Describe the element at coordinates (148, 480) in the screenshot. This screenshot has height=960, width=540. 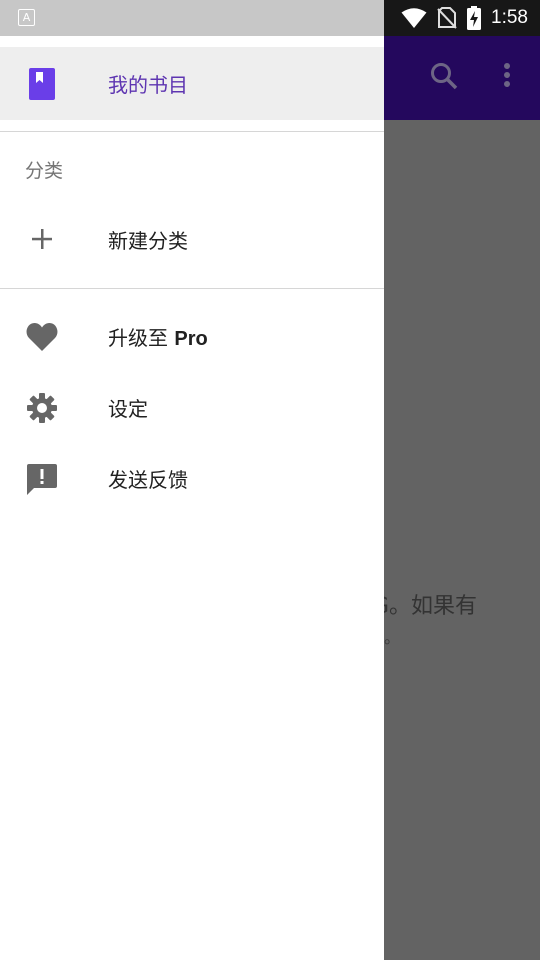
I see `drawer-item-label: 发送反馈` at that location.